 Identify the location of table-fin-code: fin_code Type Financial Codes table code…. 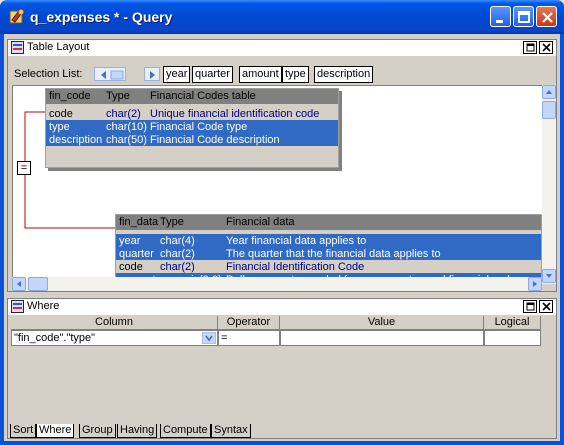
(192, 128).